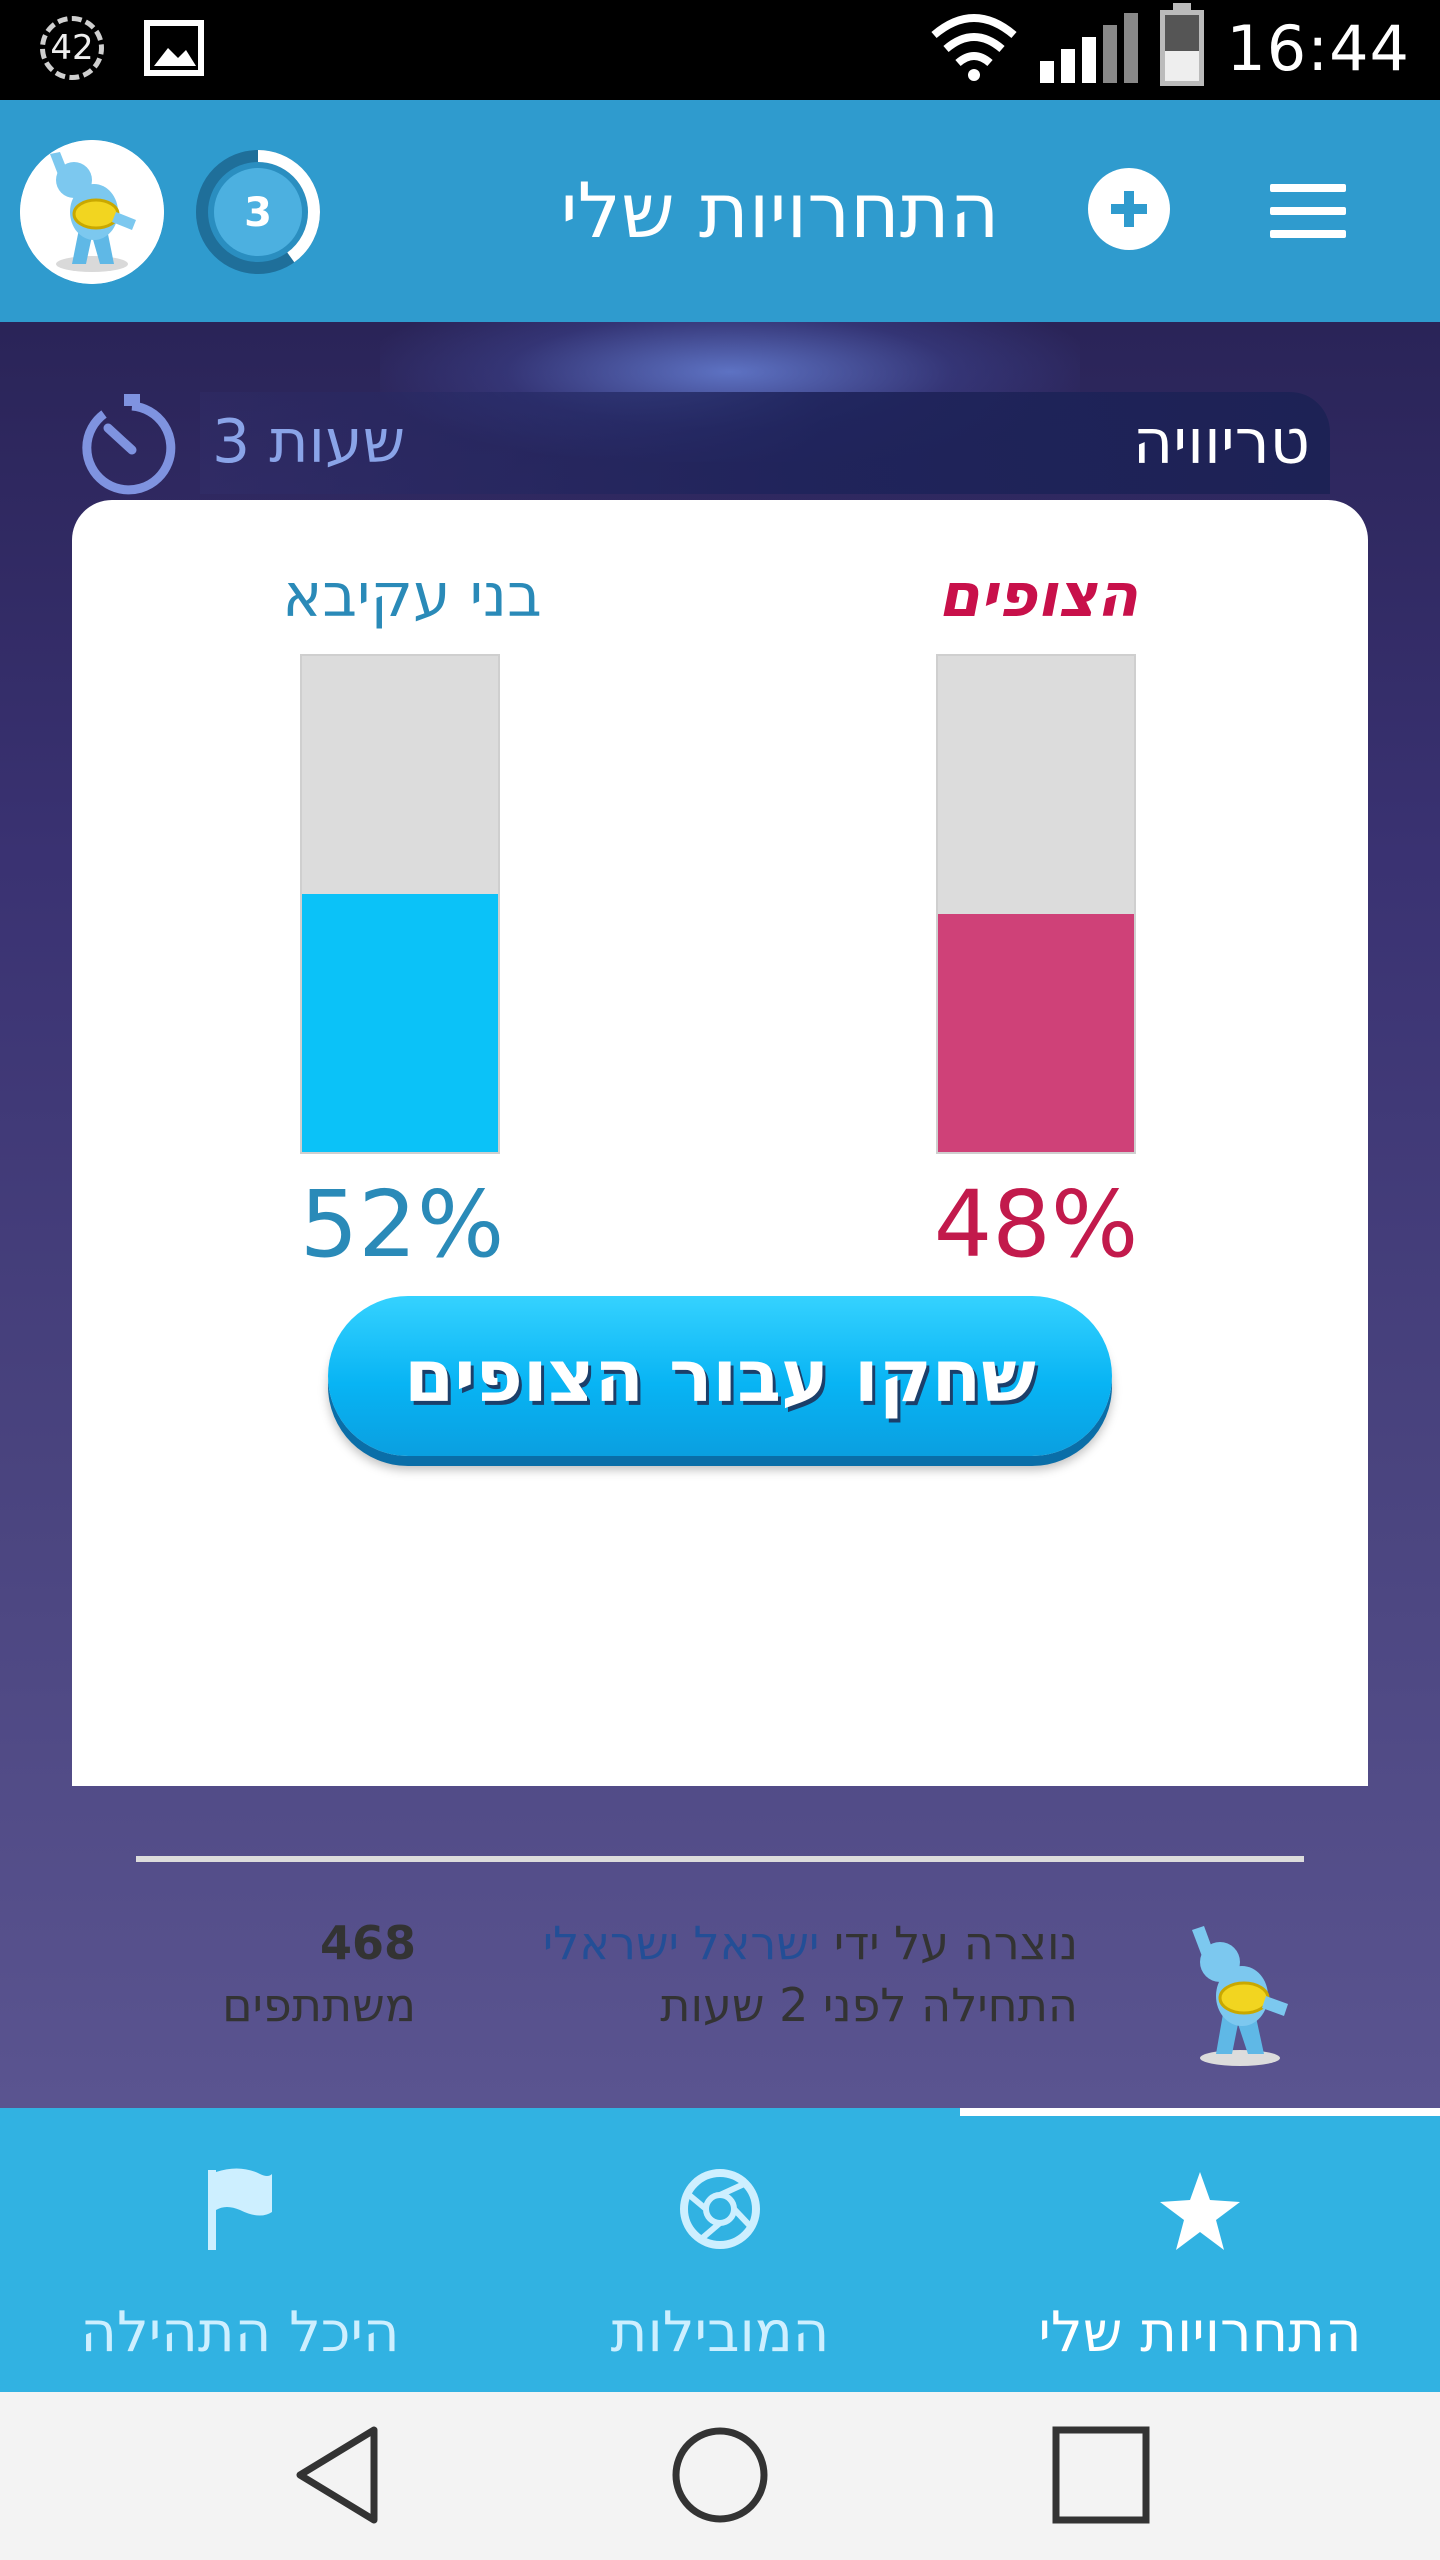  What do you see at coordinates (1038, 596) in the screenshot?
I see `team-b-name: הצופים` at bounding box center [1038, 596].